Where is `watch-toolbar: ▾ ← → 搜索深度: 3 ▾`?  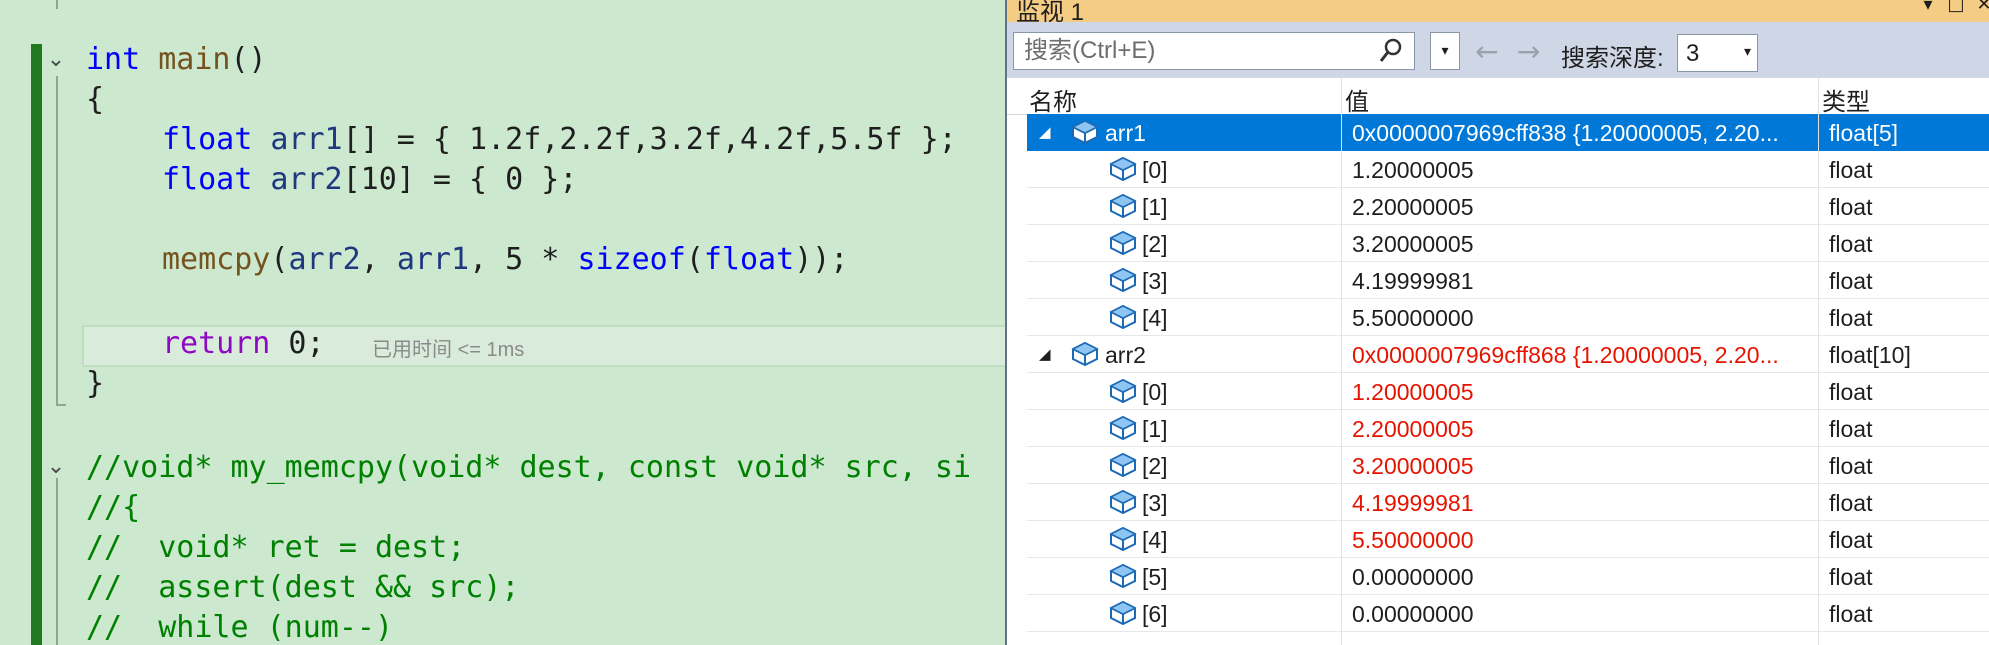
watch-toolbar: ▾ ← → 搜索深度: 3 ▾ is located at coordinates (1498, 50).